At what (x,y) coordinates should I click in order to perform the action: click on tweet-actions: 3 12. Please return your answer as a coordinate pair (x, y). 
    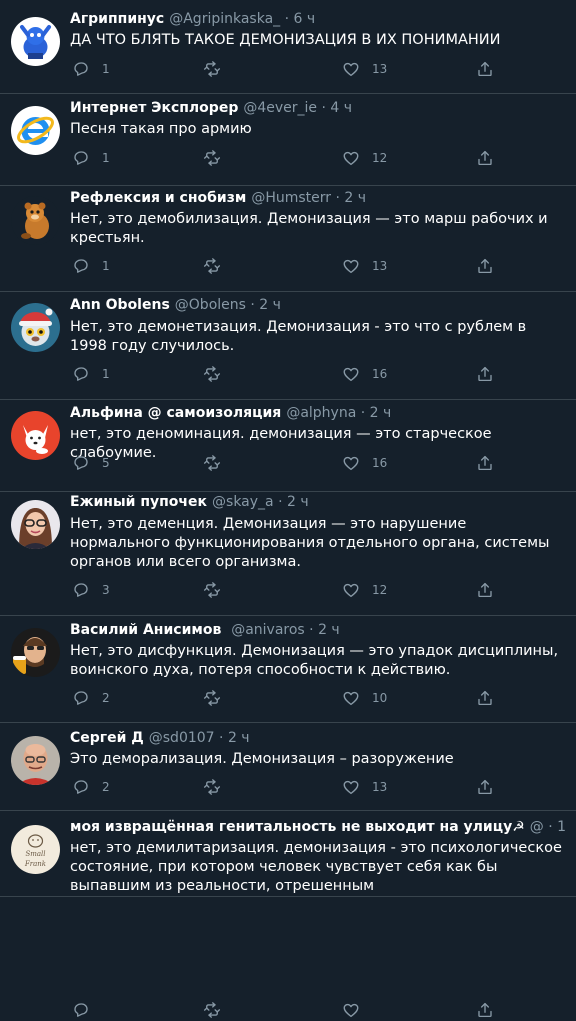
    Looking at the image, I should click on (285, 590).